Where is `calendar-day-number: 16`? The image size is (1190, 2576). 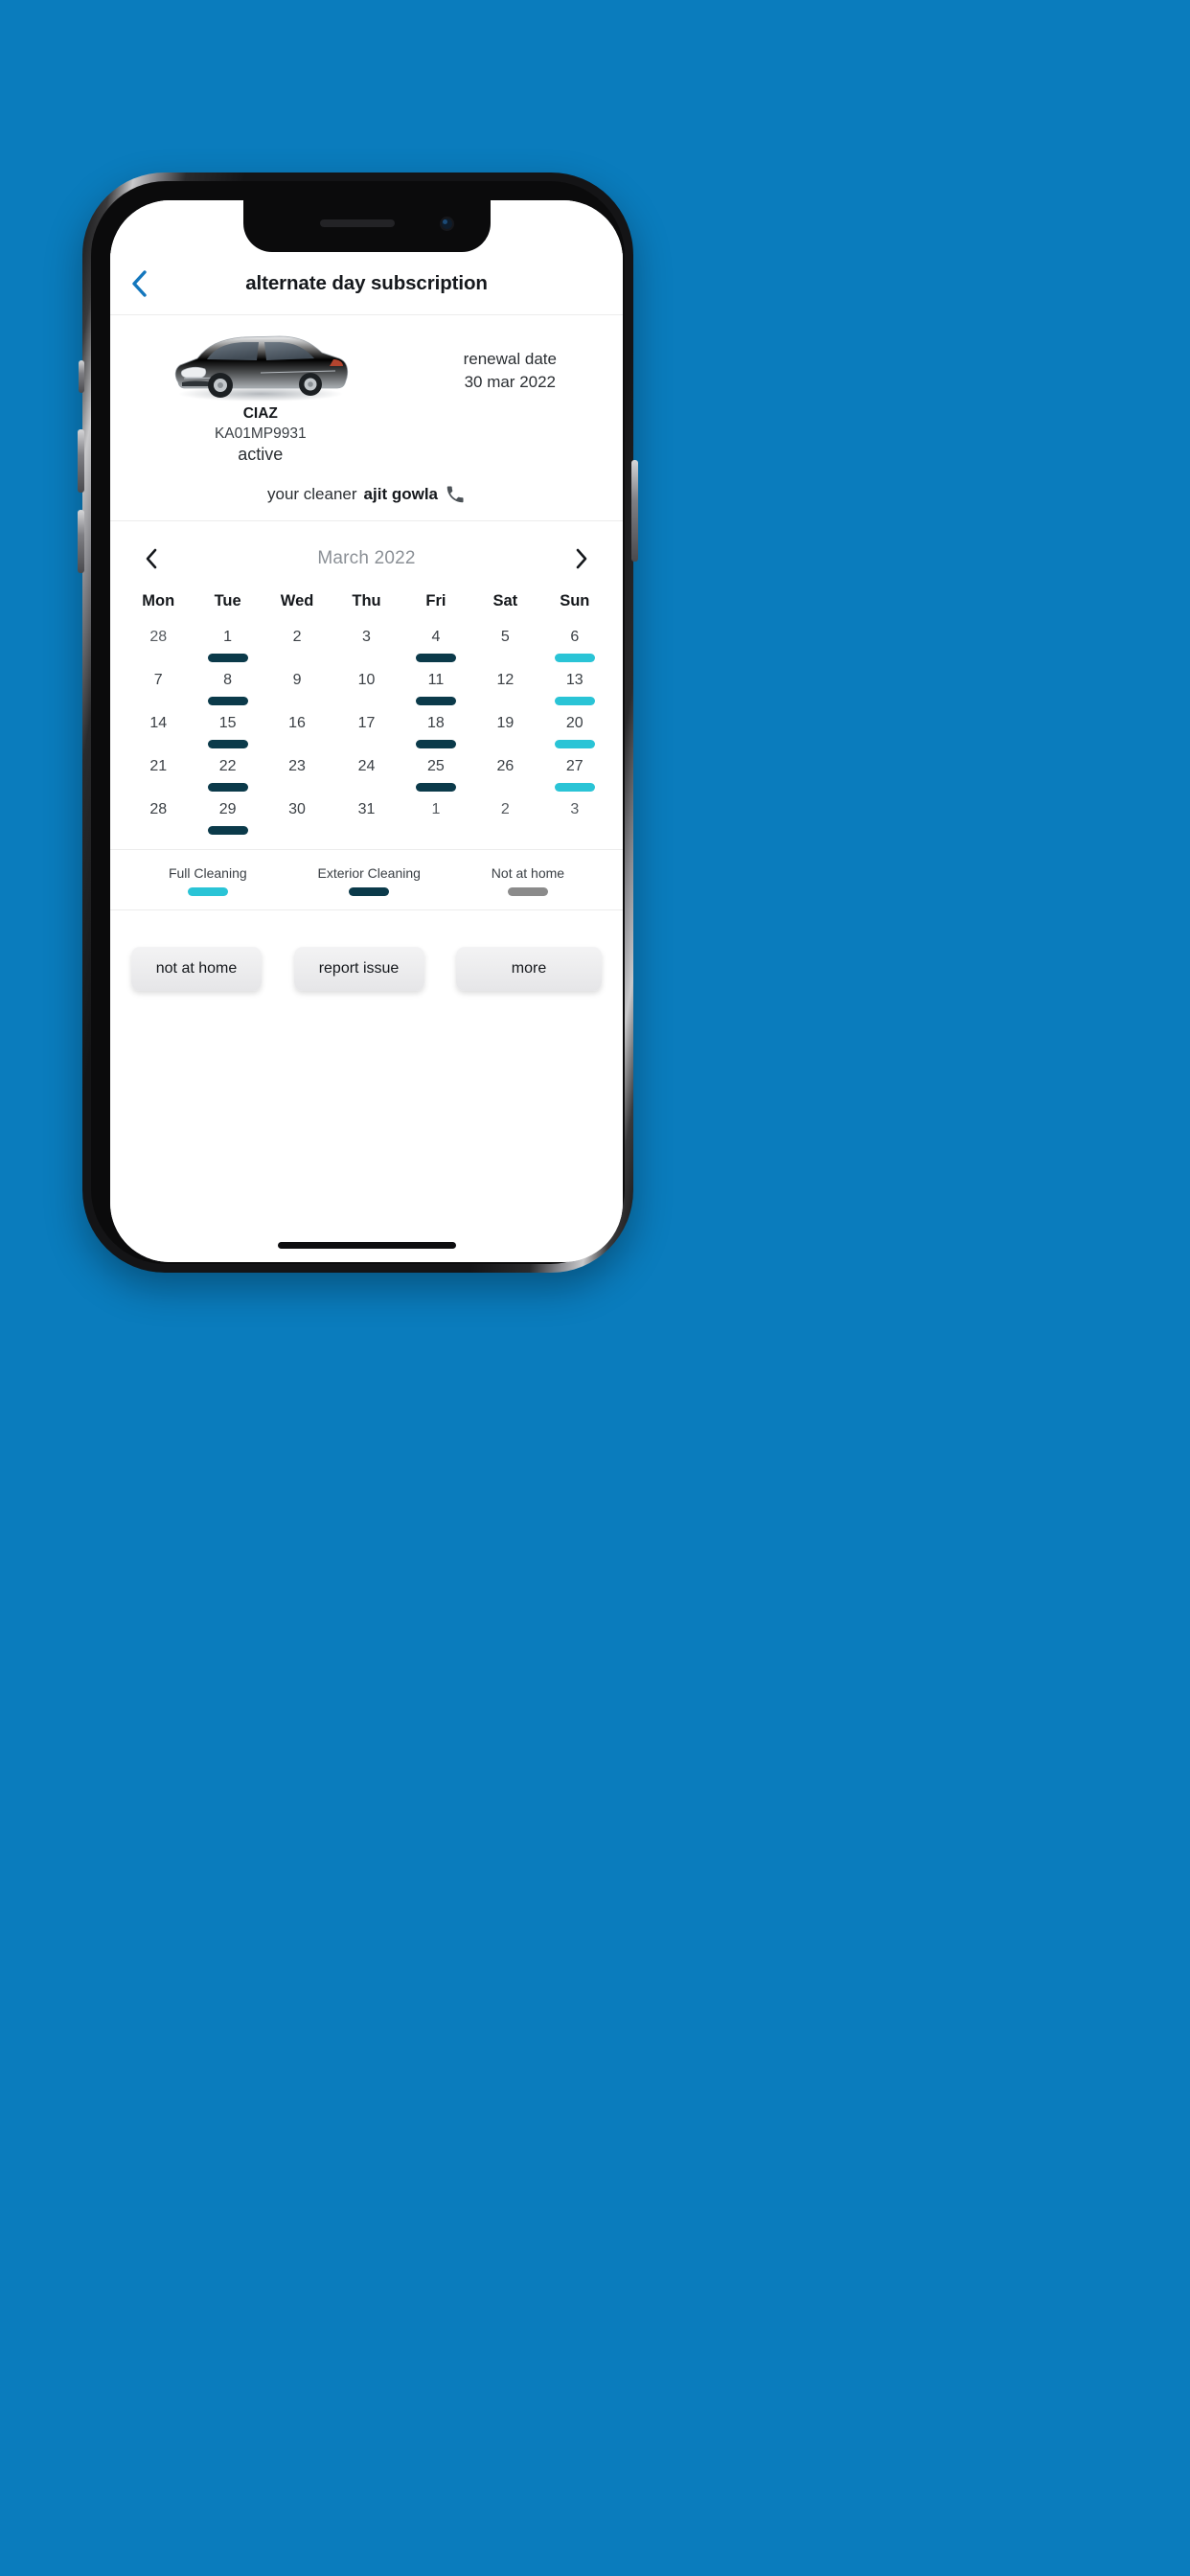 calendar-day-number: 16 is located at coordinates (297, 723).